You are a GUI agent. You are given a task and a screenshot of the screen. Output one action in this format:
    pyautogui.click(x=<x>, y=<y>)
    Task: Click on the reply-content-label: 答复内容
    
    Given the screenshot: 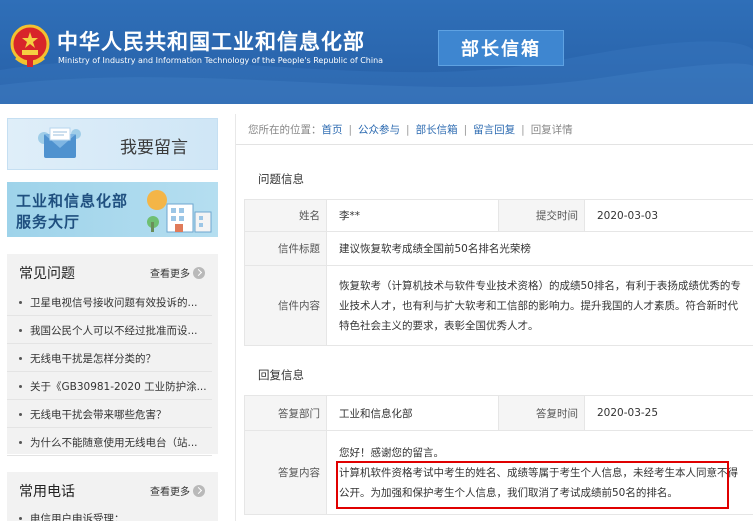 What is the action you would take?
    pyautogui.click(x=285, y=472)
    